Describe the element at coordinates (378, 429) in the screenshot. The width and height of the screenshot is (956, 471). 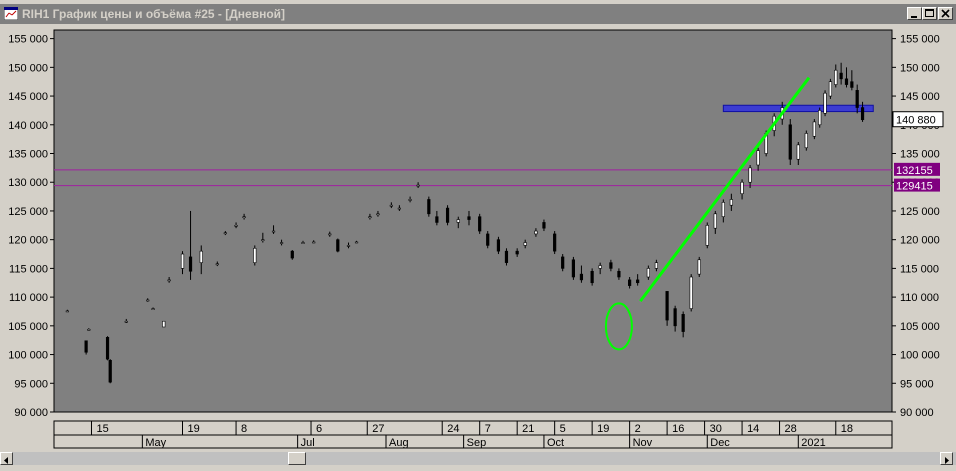
I see `date-tick-label: 27` at that location.